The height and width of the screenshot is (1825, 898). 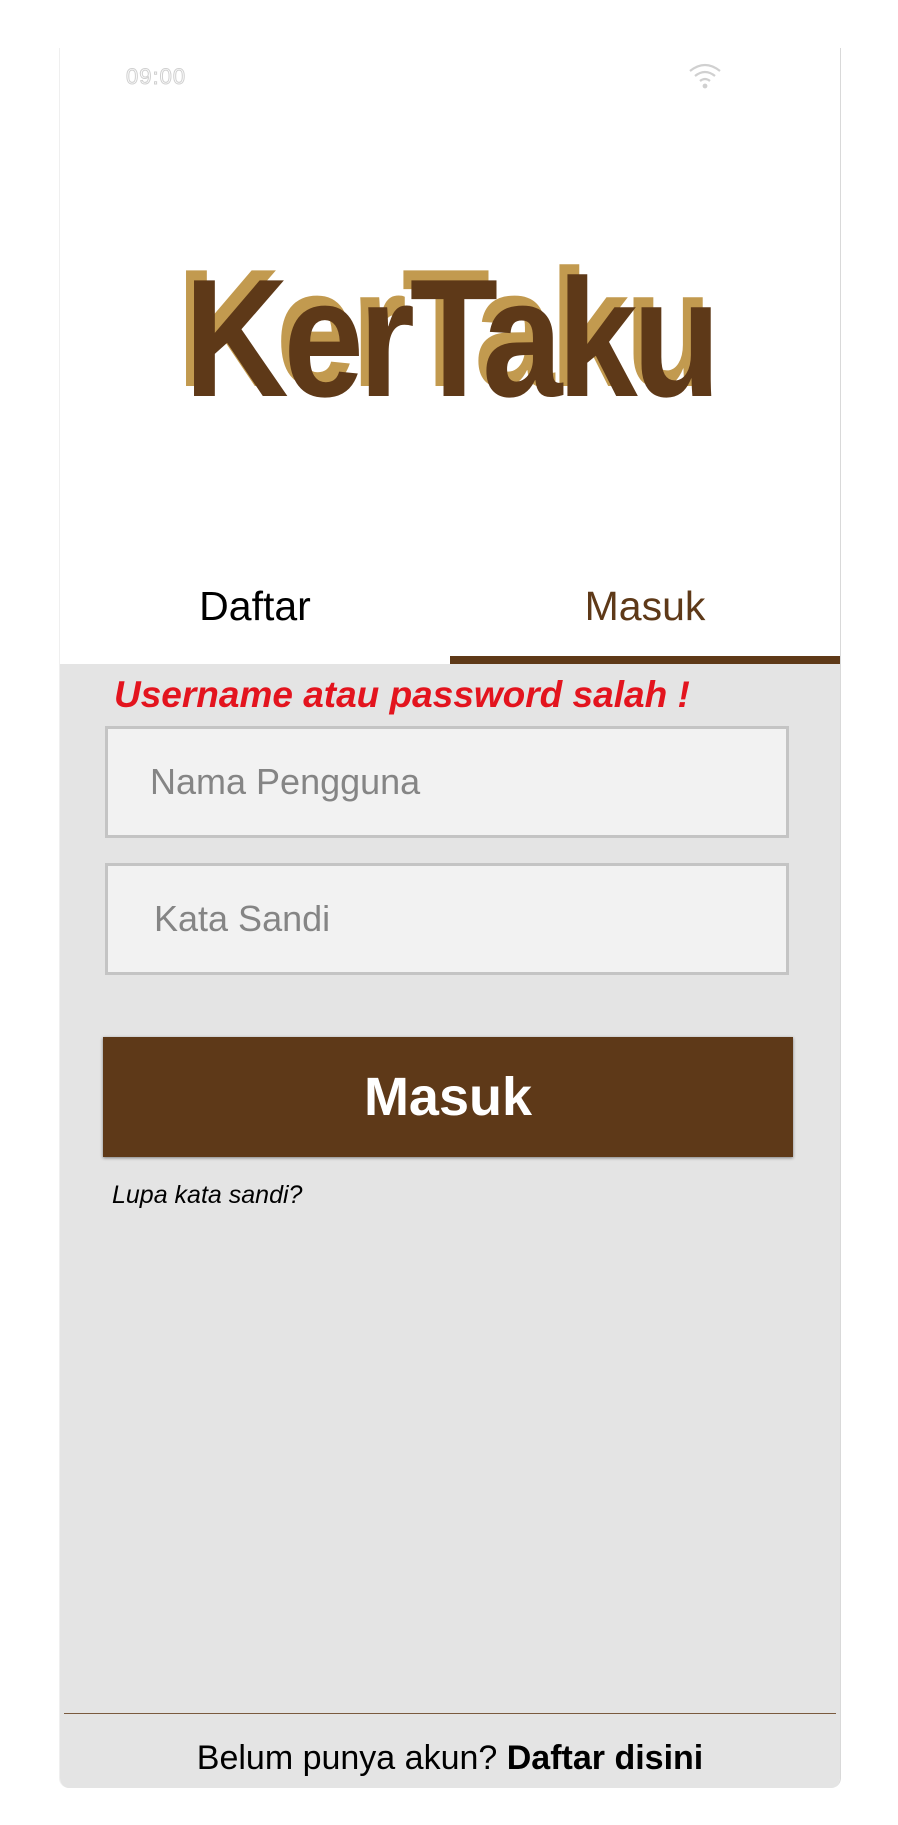 I want to click on logo-main-text: KerTaku, so click(x=452, y=338).